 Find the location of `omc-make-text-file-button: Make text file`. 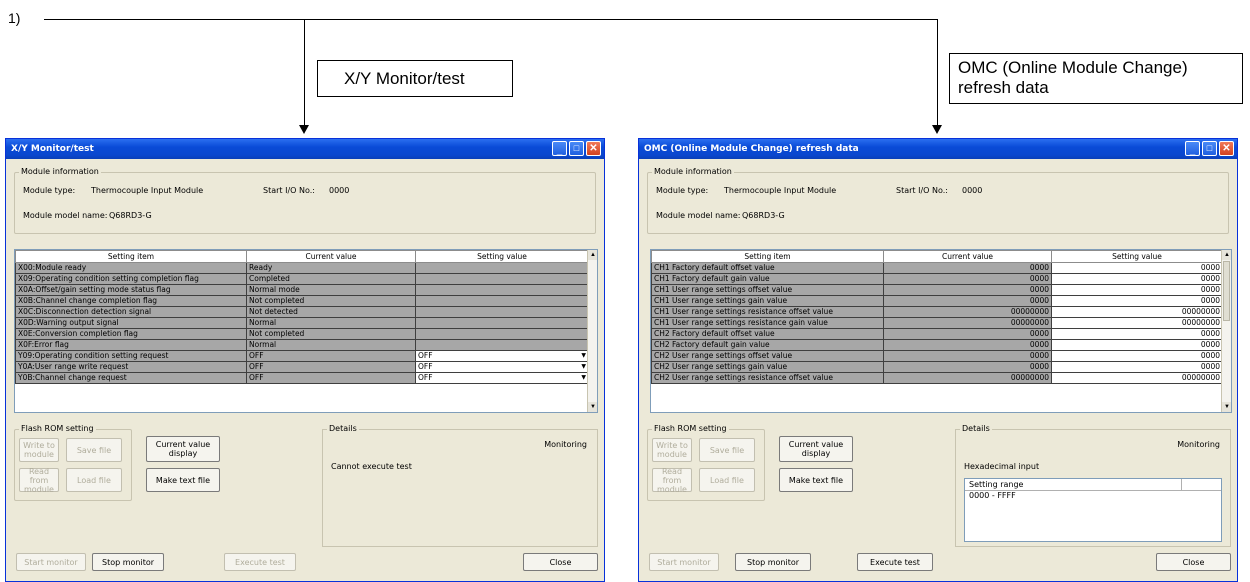

omc-make-text-file-button: Make text file is located at coordinates (816, 480).